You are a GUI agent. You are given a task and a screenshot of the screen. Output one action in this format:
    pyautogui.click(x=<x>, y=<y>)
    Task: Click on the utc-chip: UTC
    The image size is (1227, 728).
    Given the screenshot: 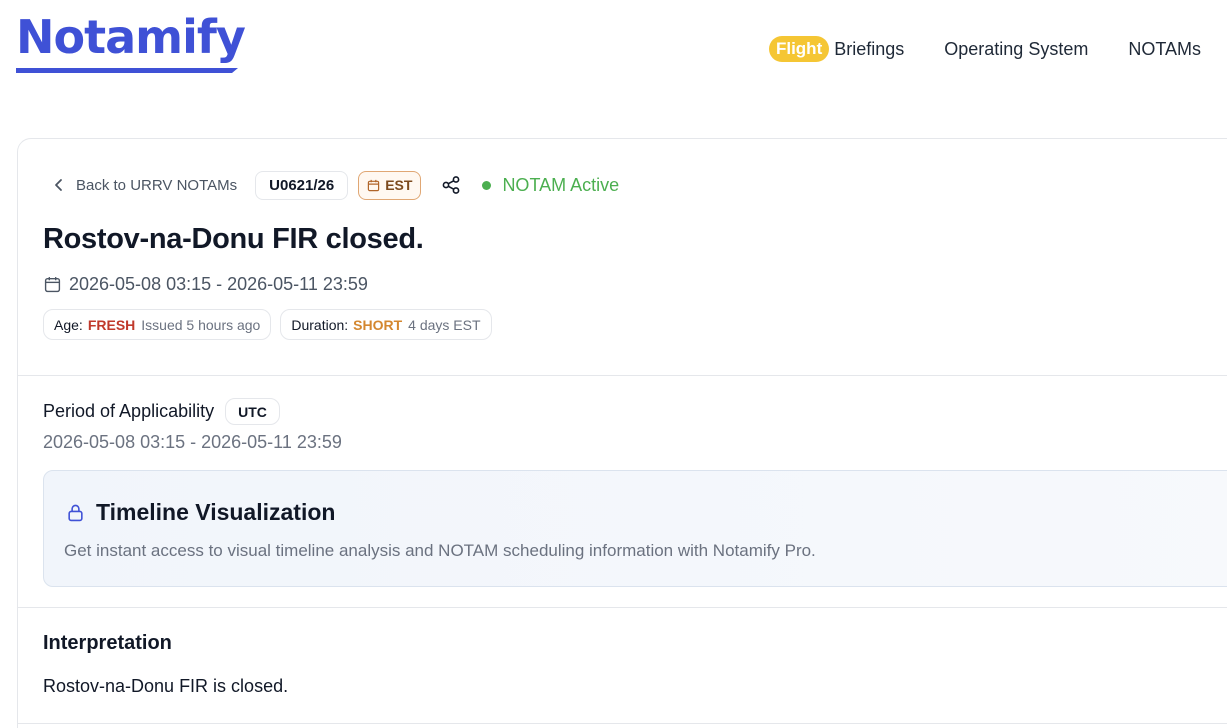 What is the action you would take?
    pyautogui.click(x=252, y=411)
    